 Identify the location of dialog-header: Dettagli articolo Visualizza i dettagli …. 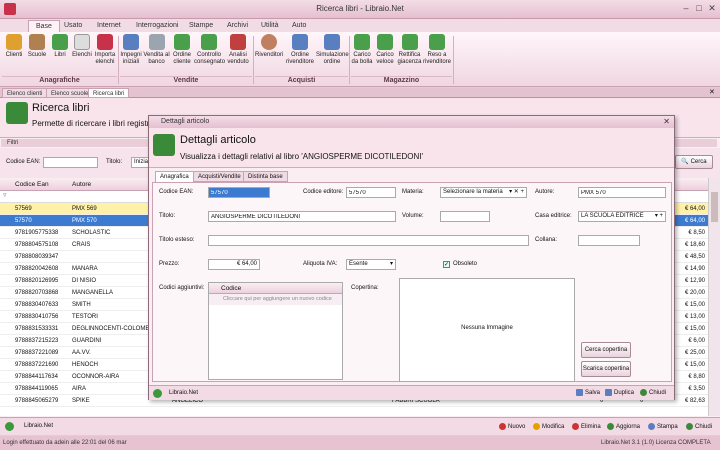
(411, 148).